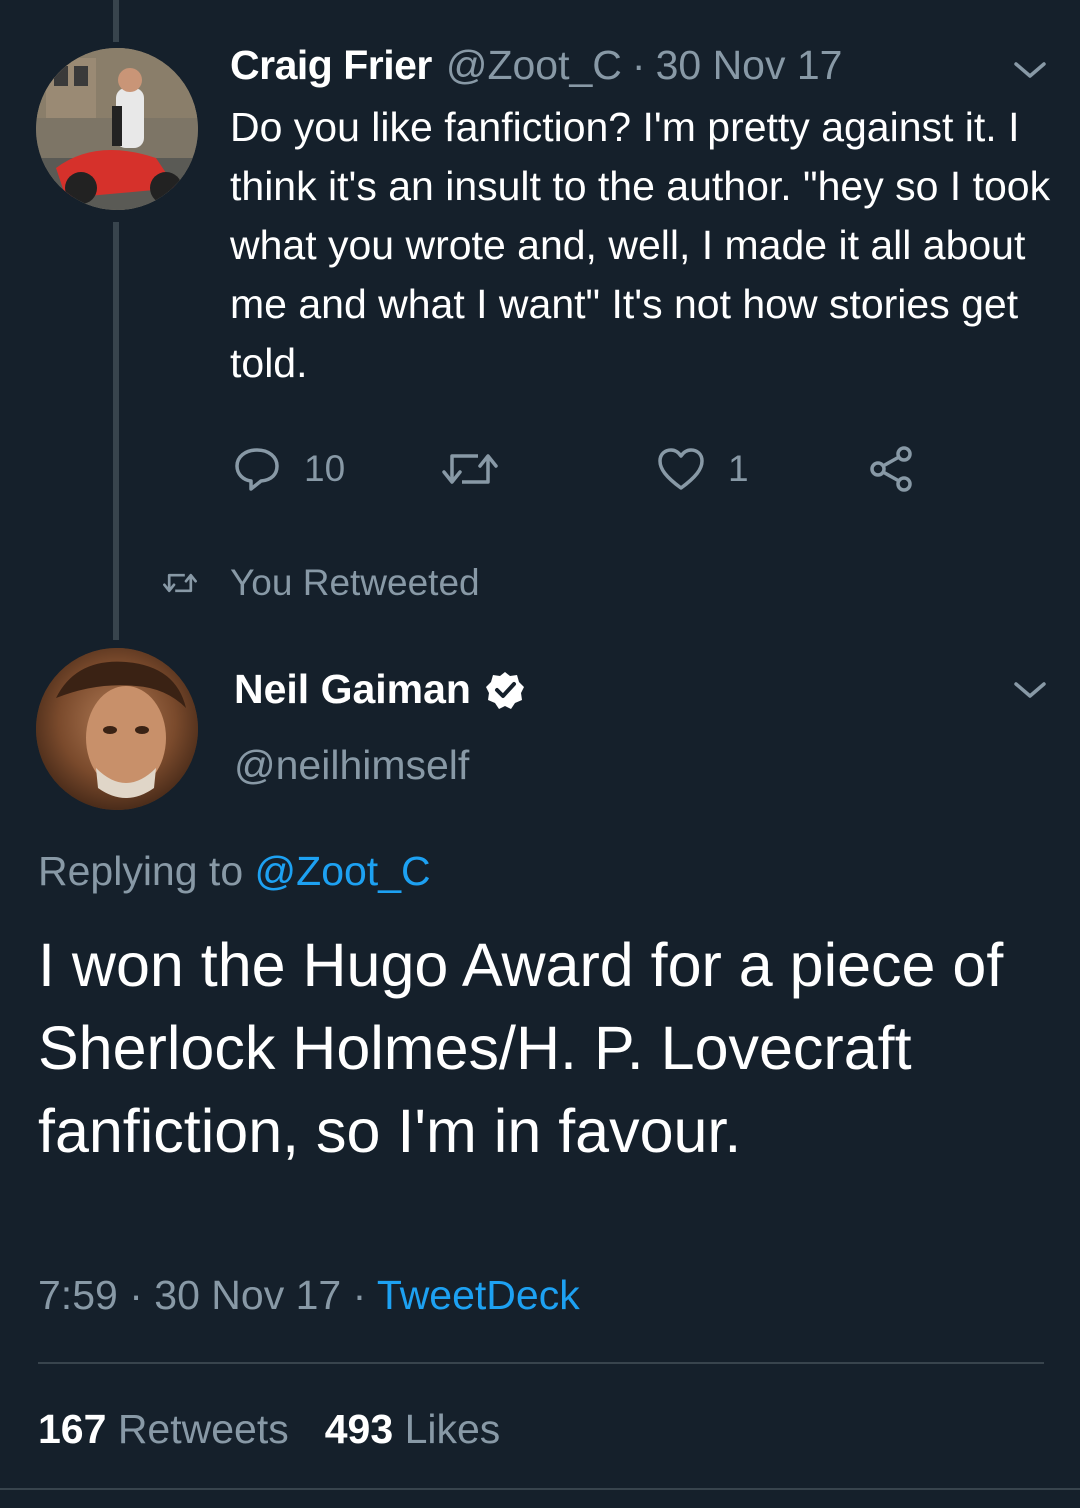 Image resolution: width=1080 pixels, height=1508 pixels. I want to click on tweet-time: 7:59, so click(78, 1295).